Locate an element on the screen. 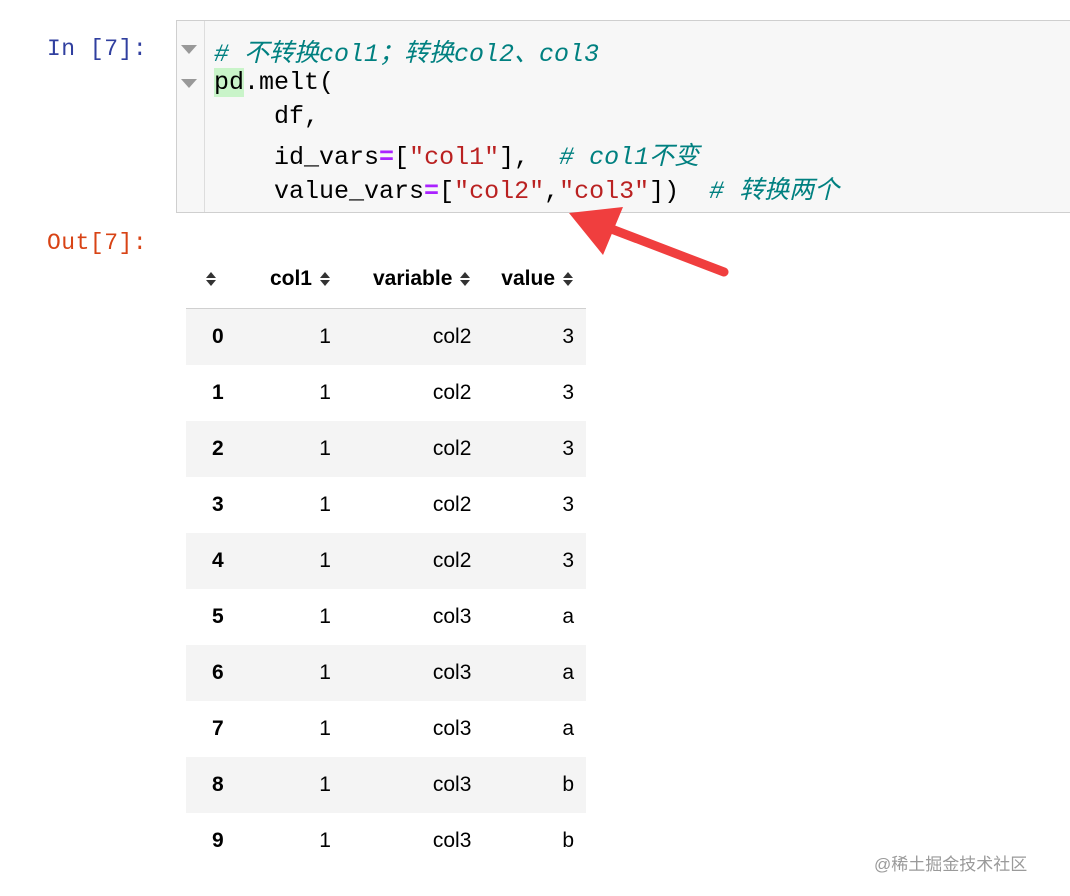 The height and width of the screenshot is (896, 1070). row-index-cell: 7 is located at coordinates (218, 728).